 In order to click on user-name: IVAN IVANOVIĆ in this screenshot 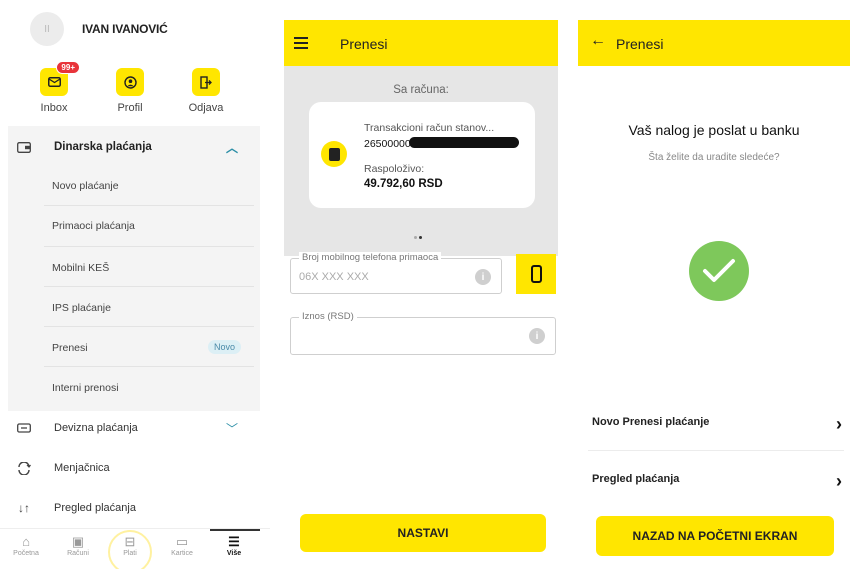, I will do `click(125, 29)`.